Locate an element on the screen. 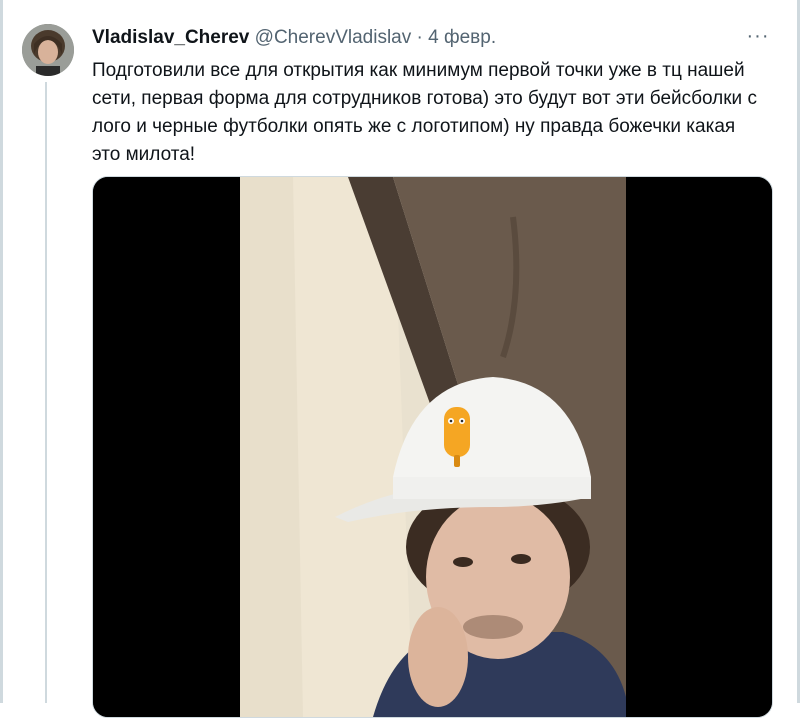  user-avatar-icon is located at coordinates (48, 50).